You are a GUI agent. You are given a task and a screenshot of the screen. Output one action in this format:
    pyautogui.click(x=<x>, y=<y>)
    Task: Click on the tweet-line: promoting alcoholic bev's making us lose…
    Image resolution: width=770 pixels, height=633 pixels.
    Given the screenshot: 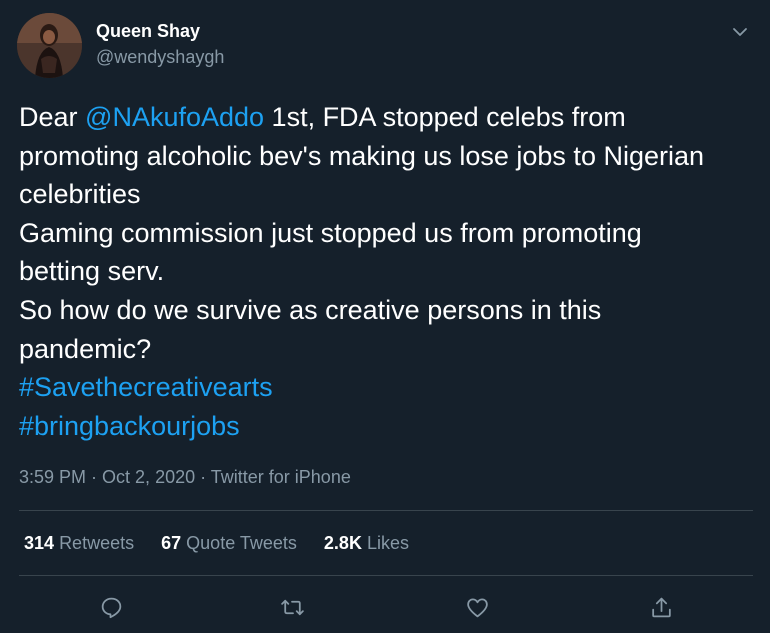 What is the action you would take?
    pyautogui.click(x=362, y=155)
    